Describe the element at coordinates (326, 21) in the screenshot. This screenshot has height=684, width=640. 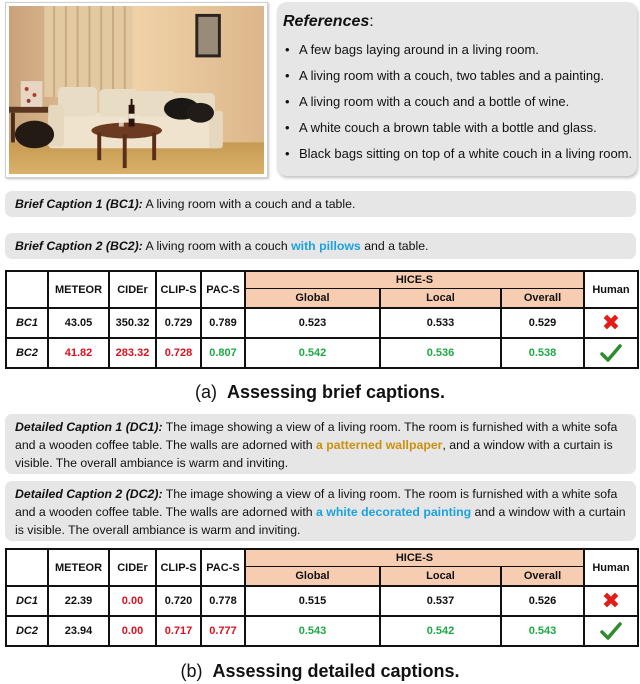
I see `references-title-text: References` at that location.